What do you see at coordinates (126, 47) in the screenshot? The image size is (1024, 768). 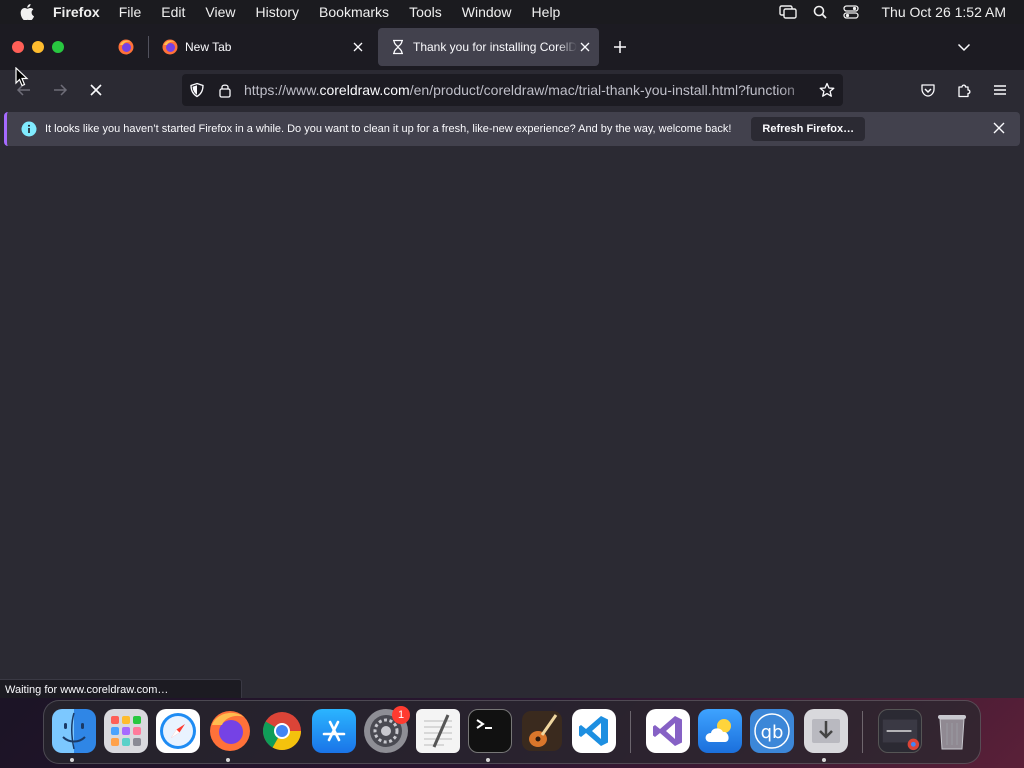 I see `firefox-view-button` at bounding box center [126, 47].